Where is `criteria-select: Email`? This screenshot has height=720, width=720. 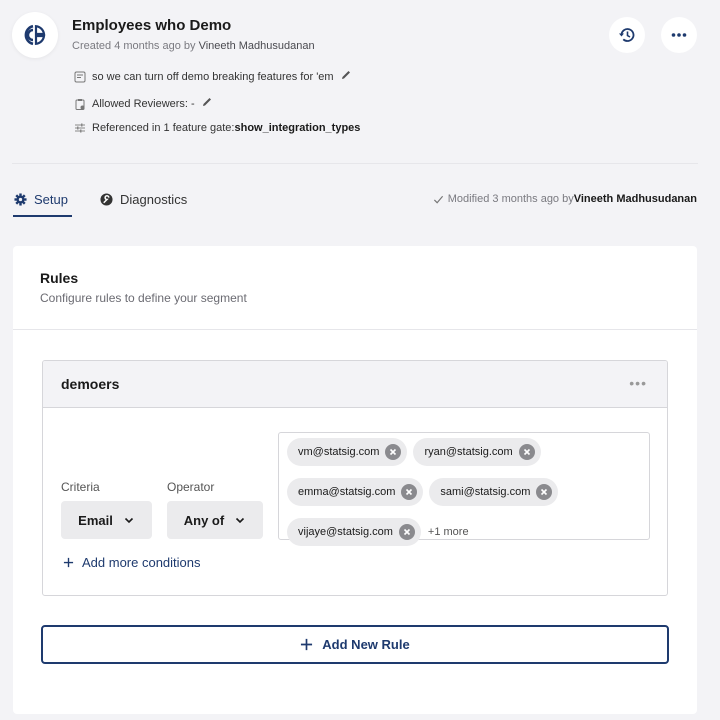
criteria-select: Email is located at coordinates (106, 520).